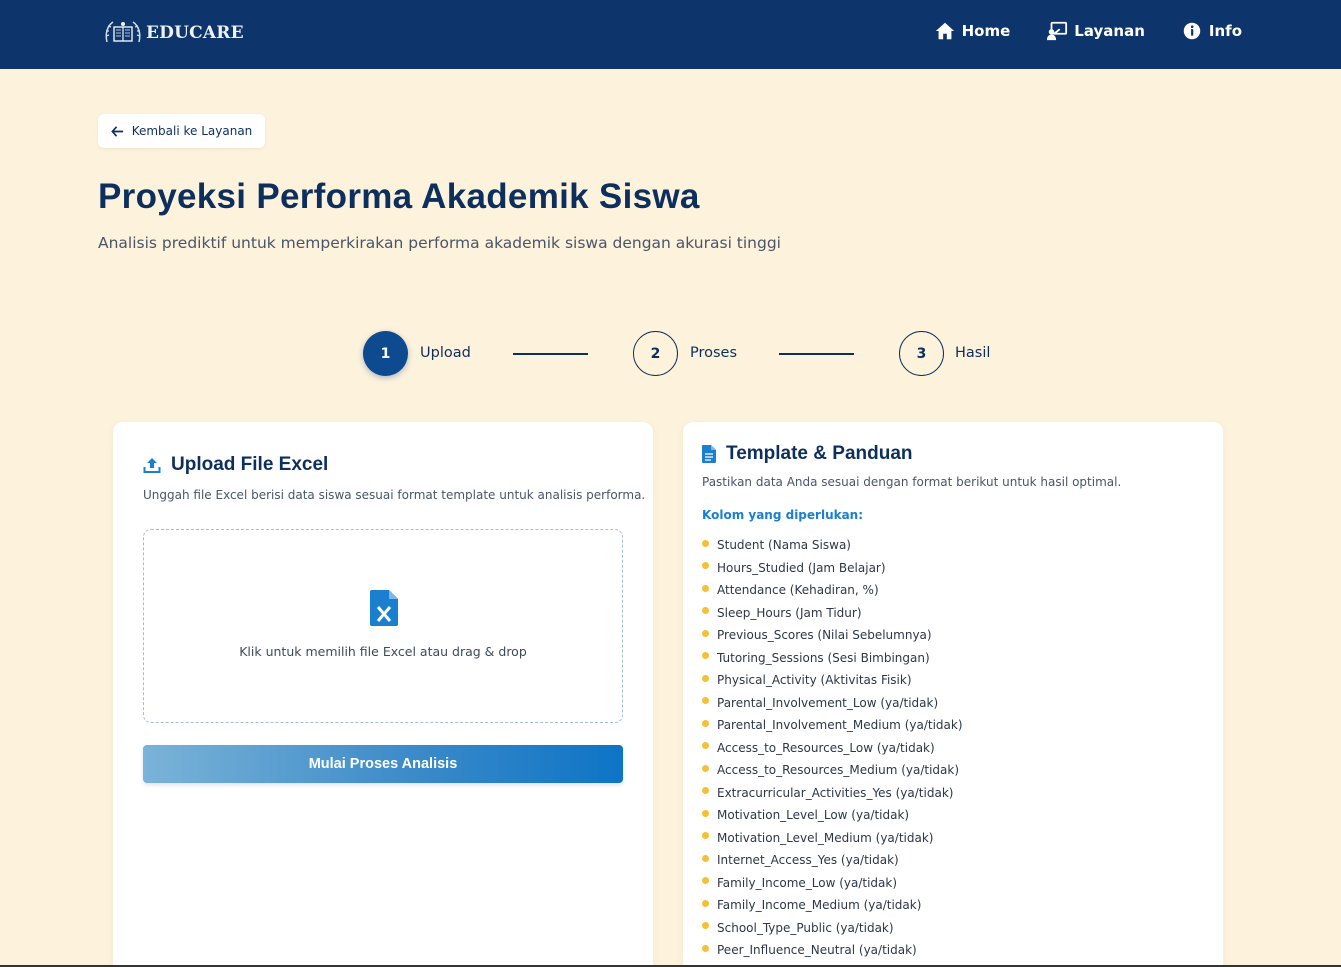  What do you see at coordinates (813, 815) in the screenshot?
I see `required-column-label: Motivation_Level_Low (ya/tidak)` at bounding box center [813, 815].